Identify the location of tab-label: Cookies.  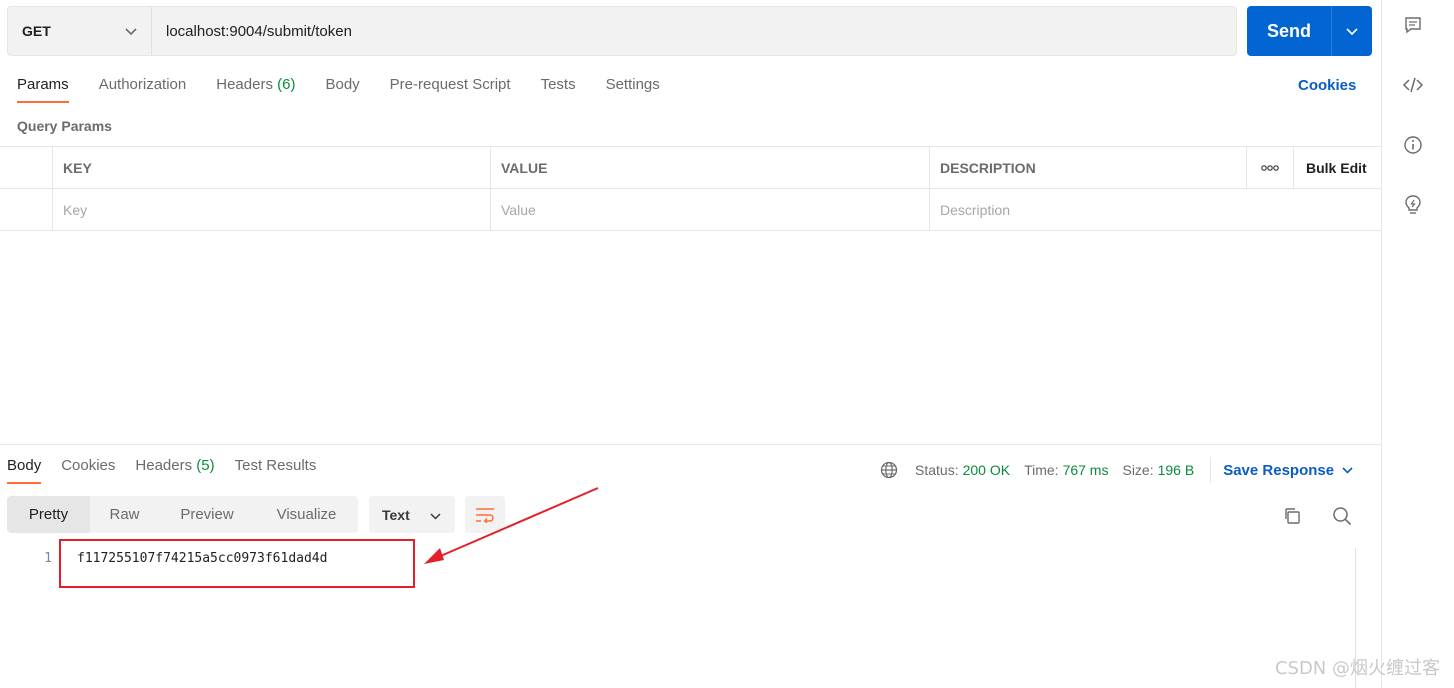
(88, 465).